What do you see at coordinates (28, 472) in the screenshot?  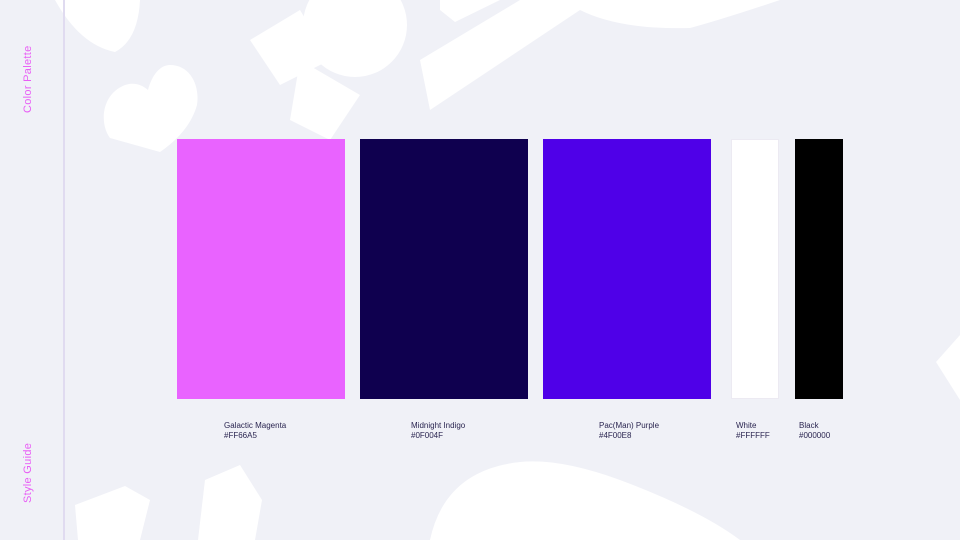 I see `document-label: Style Guide` at bounding box center [28, 472].